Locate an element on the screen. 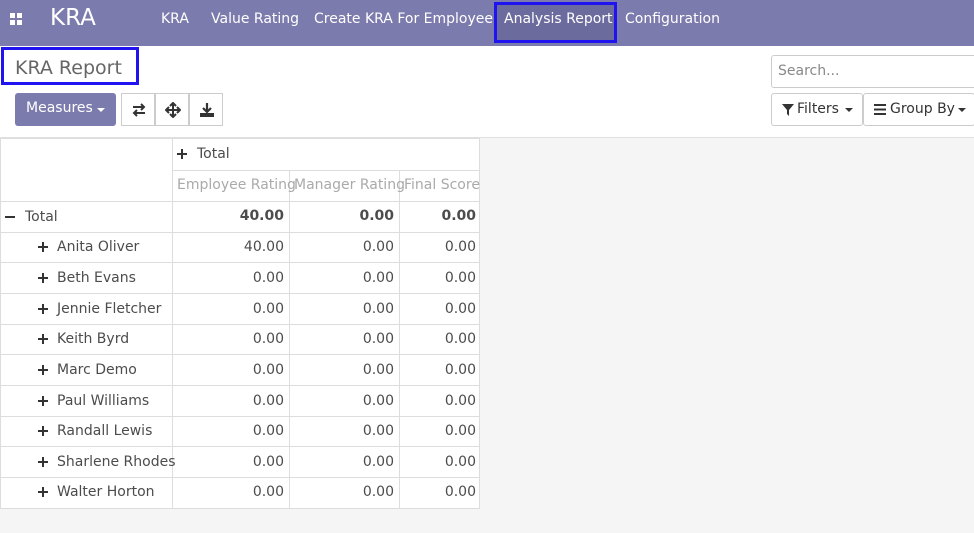 The image size is (974, 533). collapse-row-icon is located at coordinates (10, 217).